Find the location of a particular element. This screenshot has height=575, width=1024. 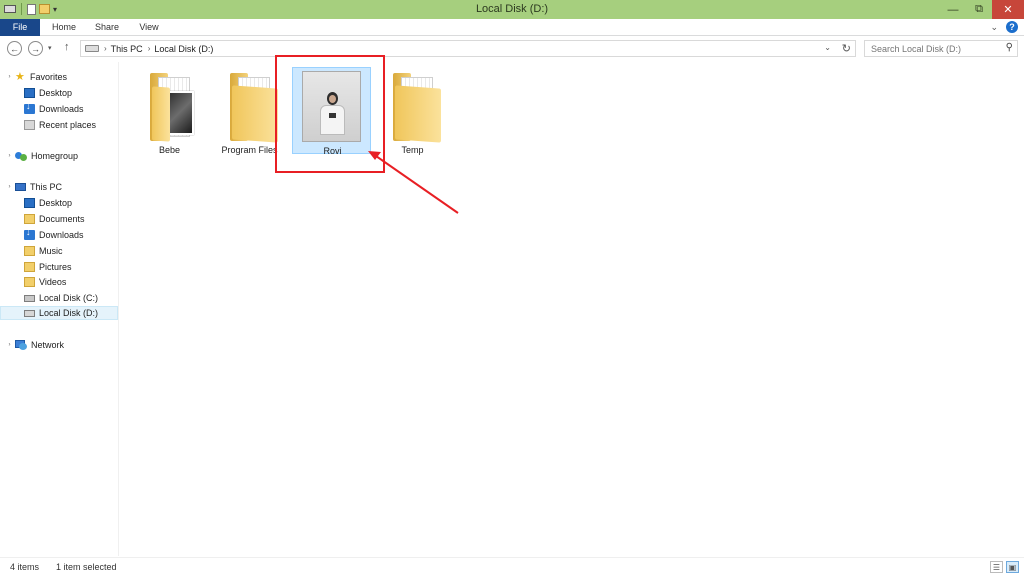

list-item-rovi: Rovi is located at coordinates (331, 111).